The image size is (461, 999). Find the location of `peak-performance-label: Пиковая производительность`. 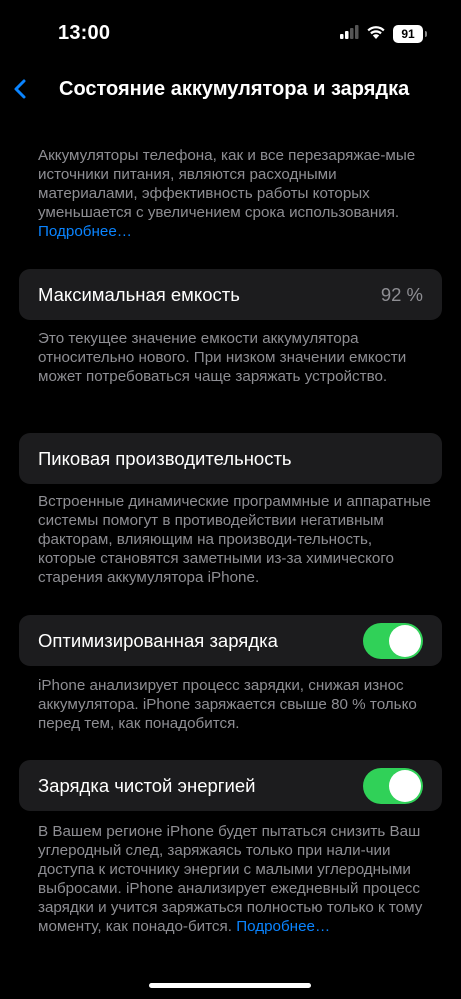

peak-performance-label: Пиковая производительность is located at coordinates (165, 458).